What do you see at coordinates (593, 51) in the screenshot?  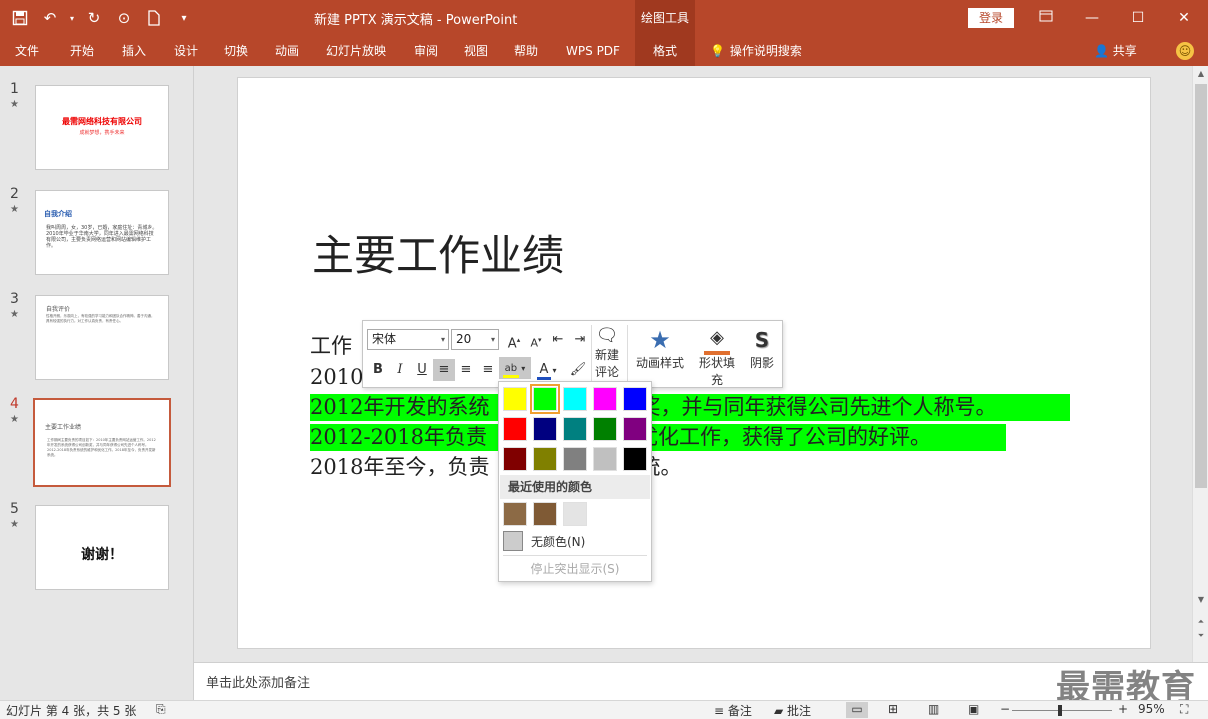 I see `tab-wps-pdf: WPS PDF` at bounding box center [593, 51].